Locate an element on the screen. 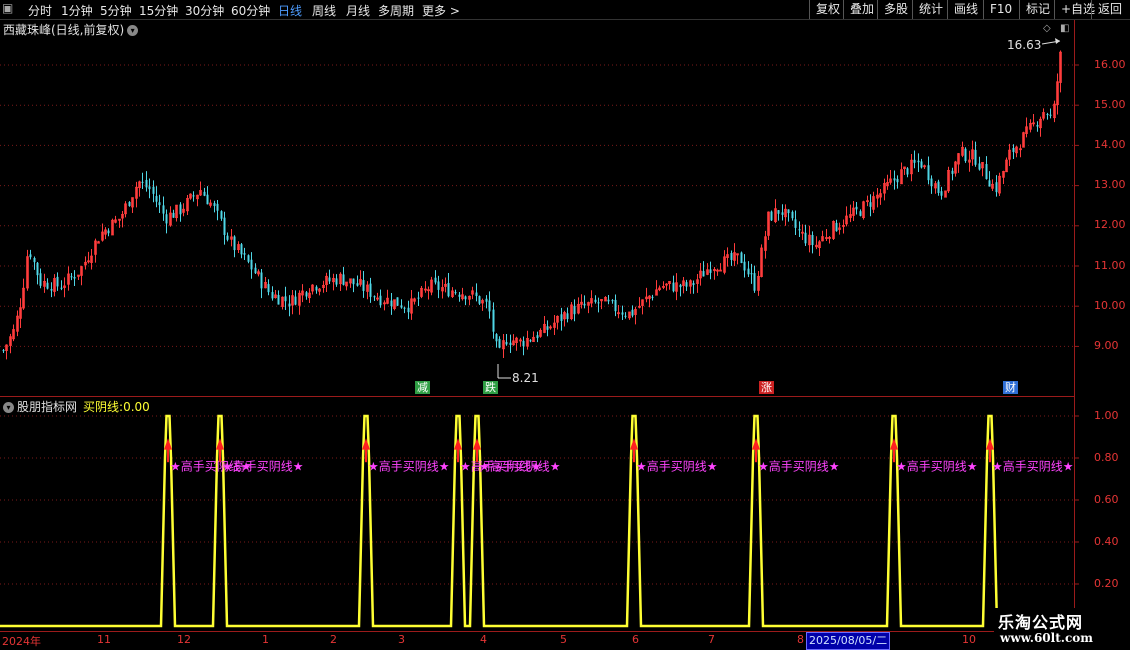  main-chart-title: 西藏珠峰(日线,前复权) ▾ is located at coordinates (71, 29).